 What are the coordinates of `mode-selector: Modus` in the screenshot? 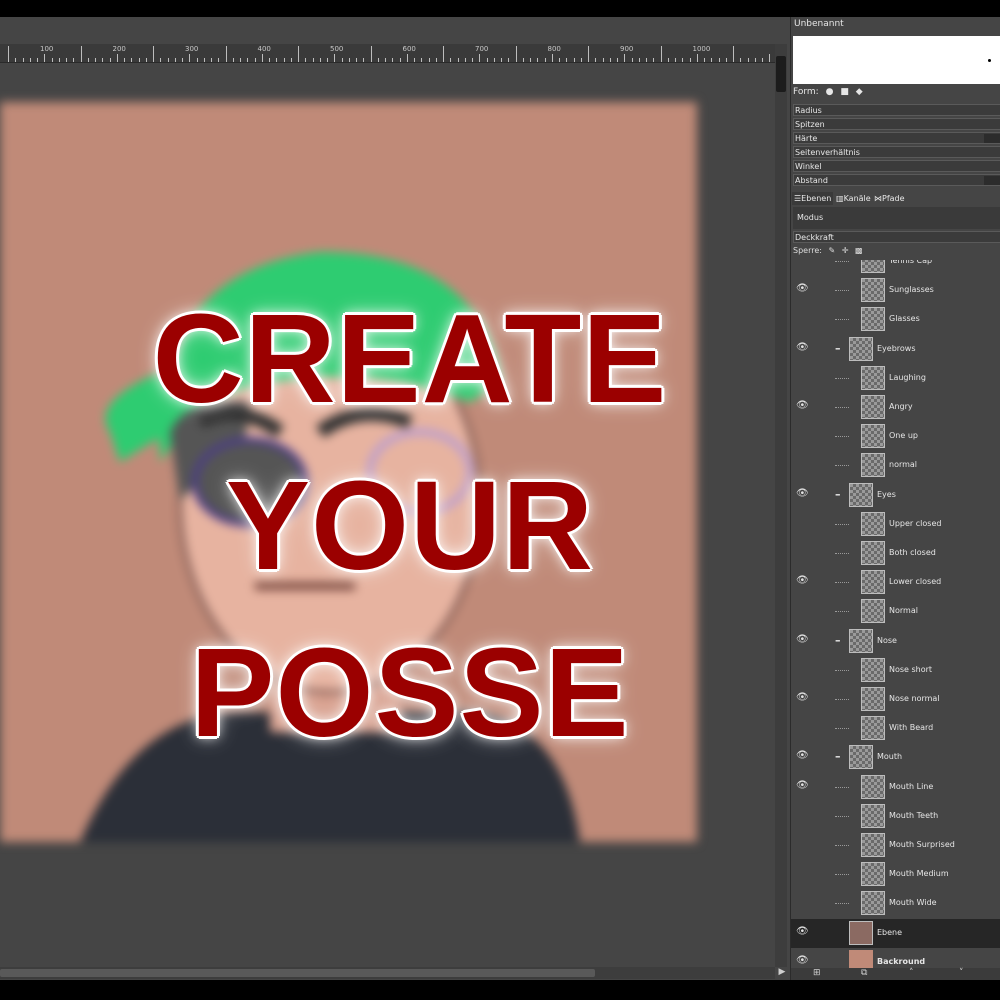 It's located at (896, 218).